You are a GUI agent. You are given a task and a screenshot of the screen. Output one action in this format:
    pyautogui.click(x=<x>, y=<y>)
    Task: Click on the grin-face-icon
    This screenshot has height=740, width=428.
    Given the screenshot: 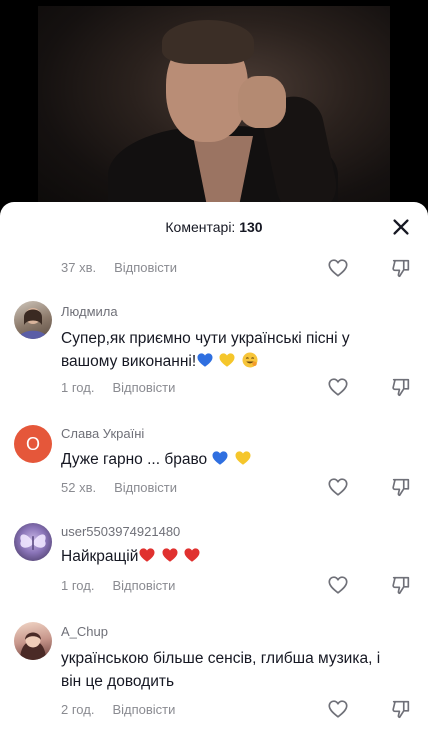 What is the action you would take?
    pyautogui.click(x=250, y=360)
    